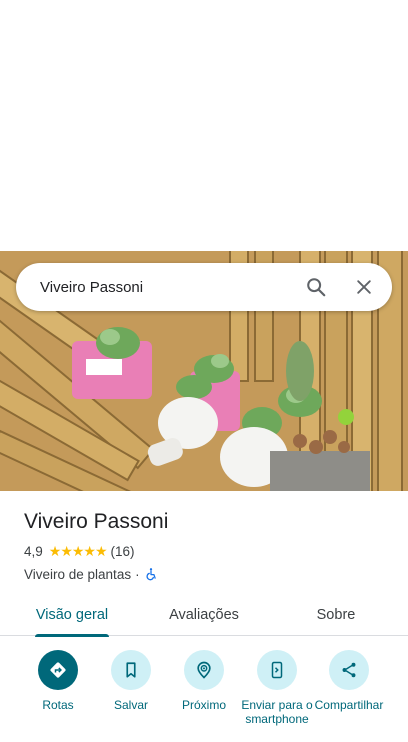 This screenshot has width=408, height=742. What do you see at coordinates (96, 521) in the screenshot?
I see `place-title: Viveiro Passoni` at bounding box center [96, 521].